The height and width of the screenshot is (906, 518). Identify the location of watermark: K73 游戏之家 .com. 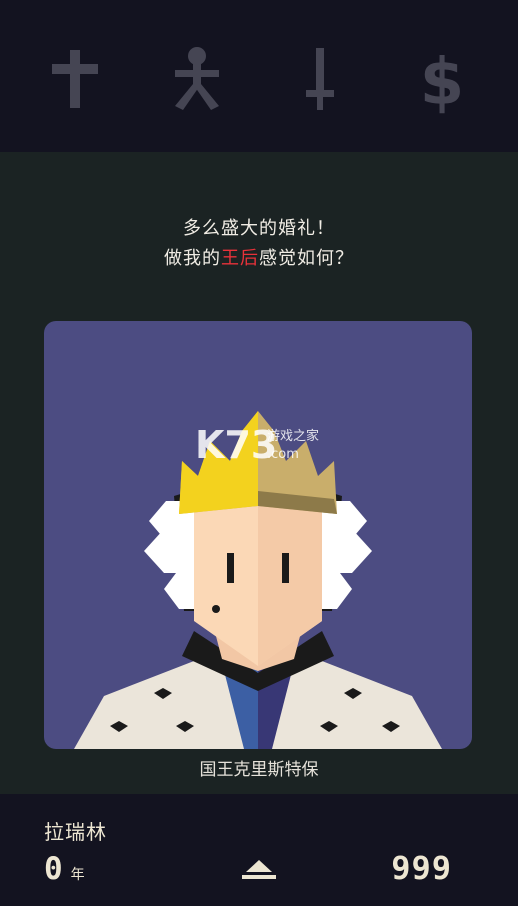
(265, 442).